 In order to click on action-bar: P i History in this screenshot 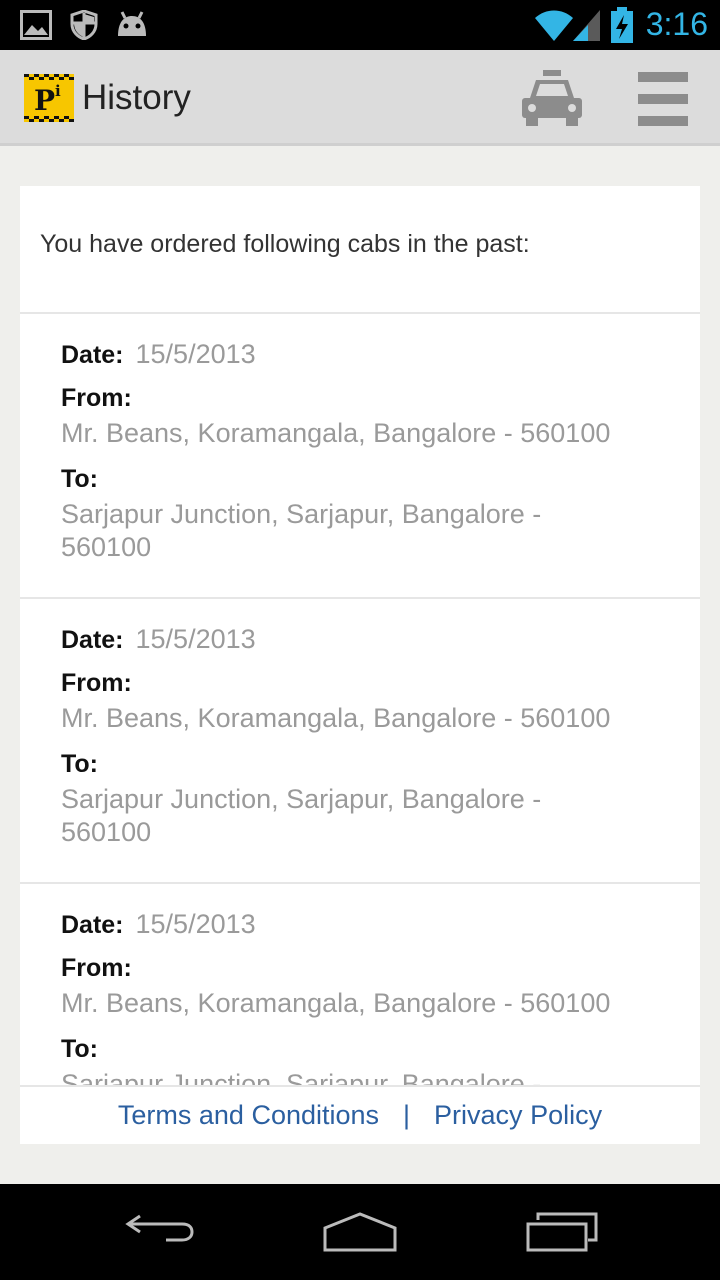, I will do `click(360, 98)`.